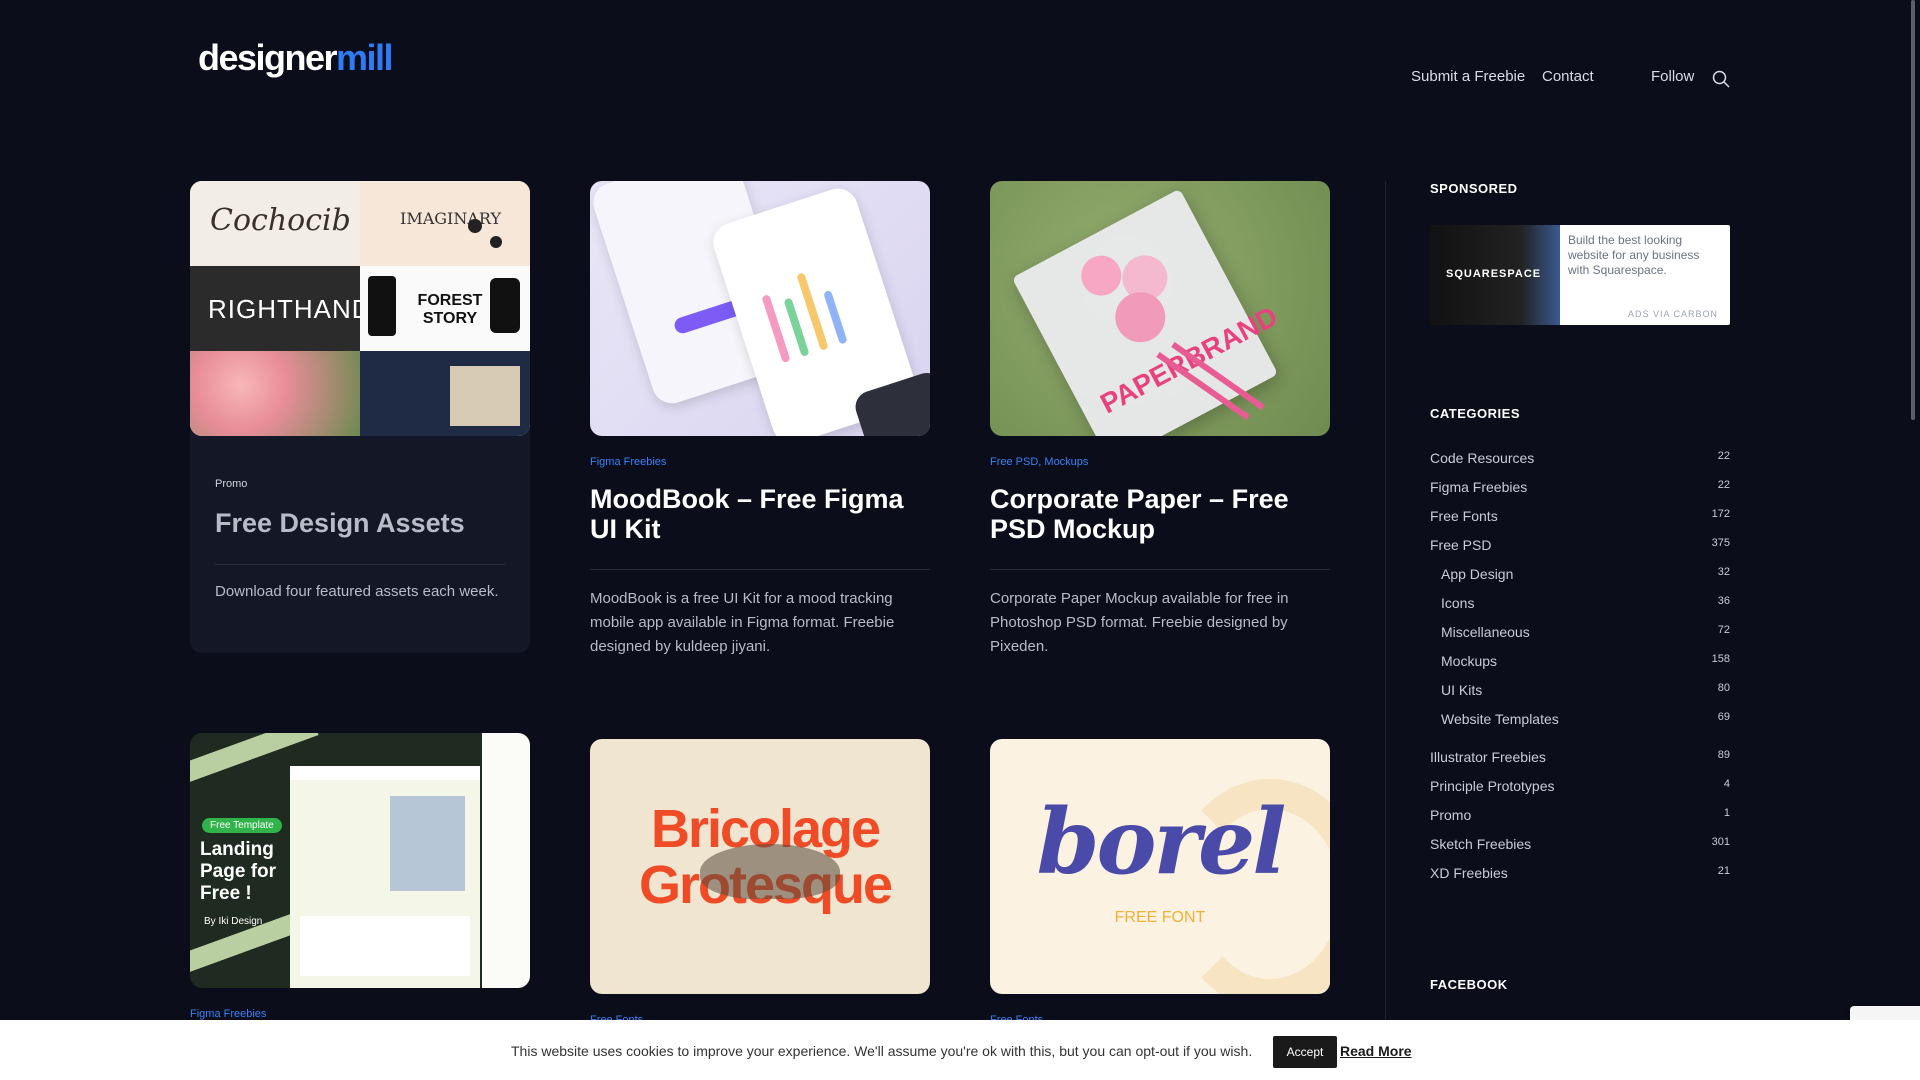 The height and width of the screenshot is (1080, 1920). What do you see at coordinates (1721, 79) in the screenshot?
I see `search-icon` at bounding box center [1721, 79].